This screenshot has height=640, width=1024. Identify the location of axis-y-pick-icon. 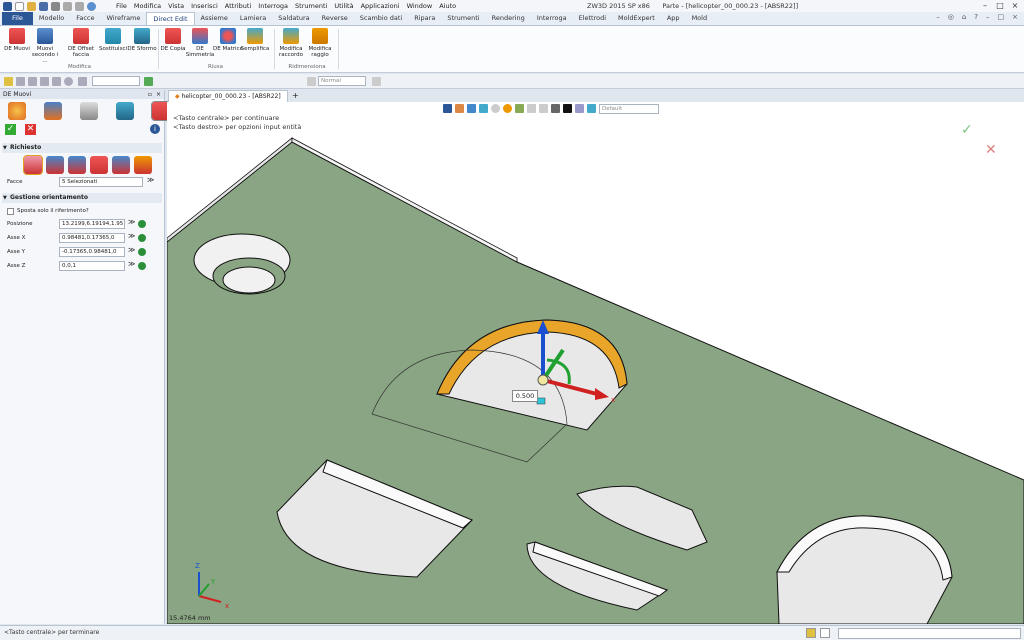
(142, 252).